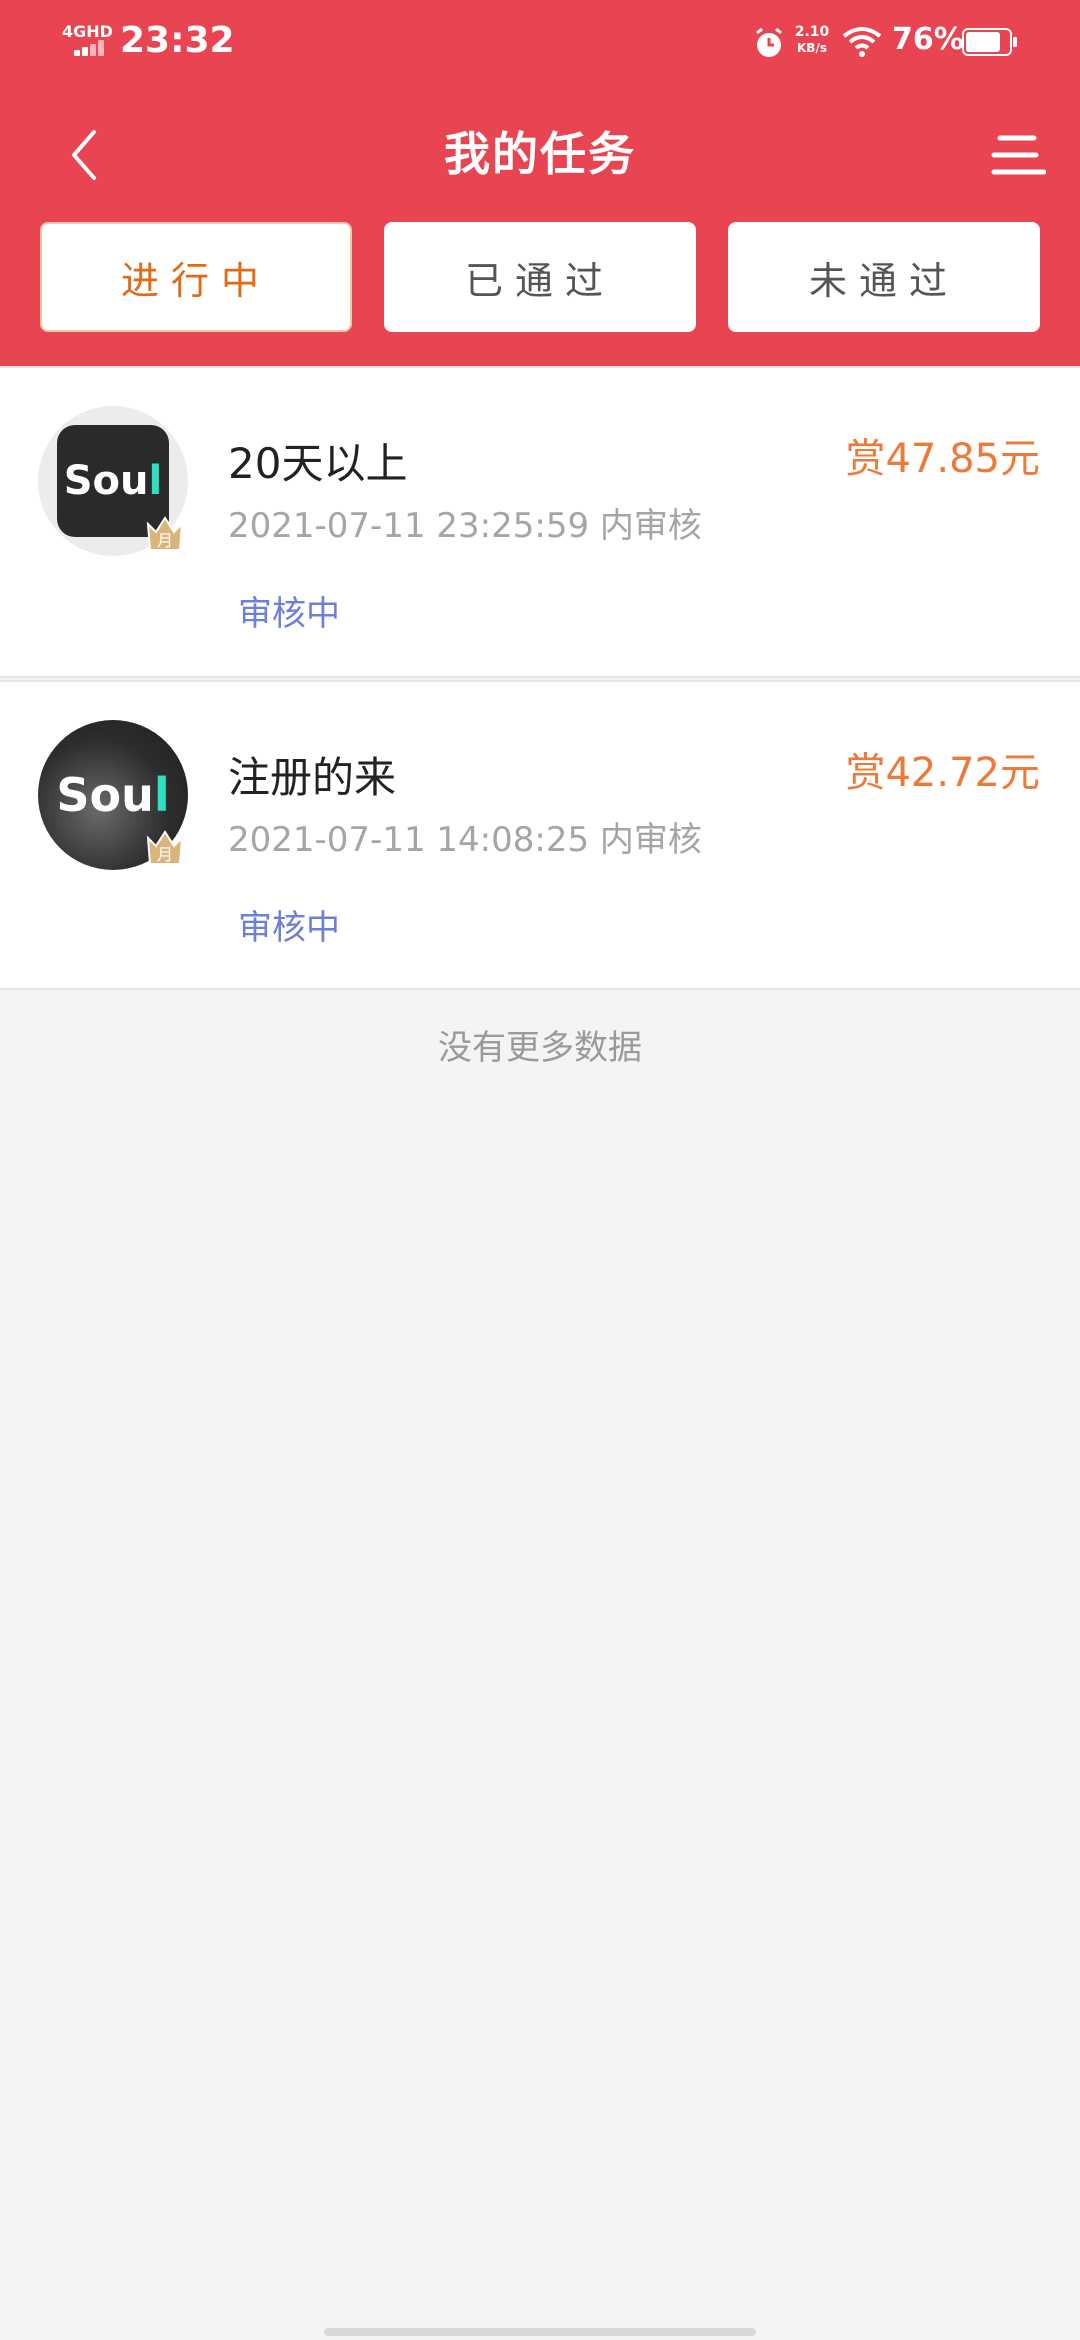 The width and height of the screenshot is (1080, 2340). Describe the element at coordinates (540, 154) in the screenshot. I see `page-title: 我的任务` at that location.